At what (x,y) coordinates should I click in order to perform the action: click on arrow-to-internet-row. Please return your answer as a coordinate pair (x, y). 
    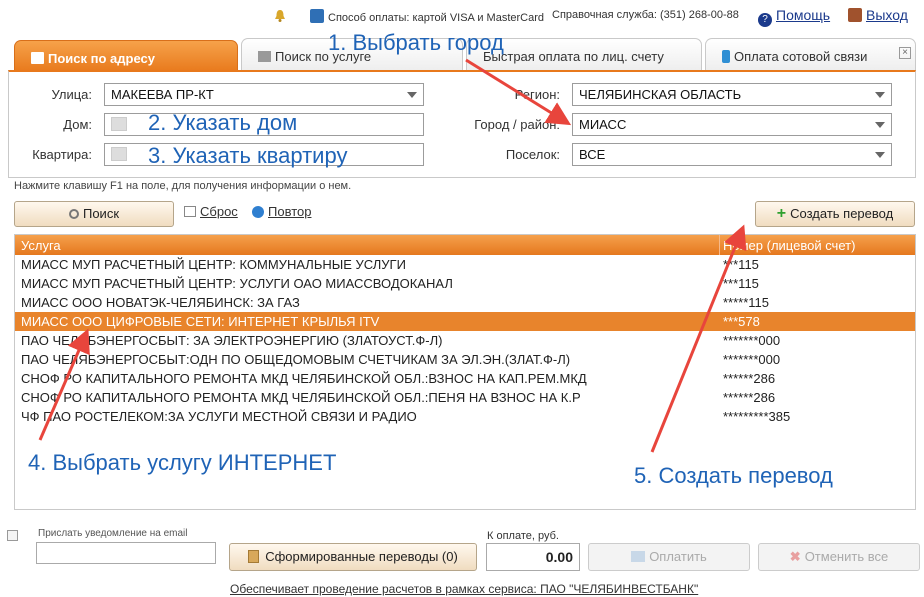
    Looking at the image, I should click on (64, 384).